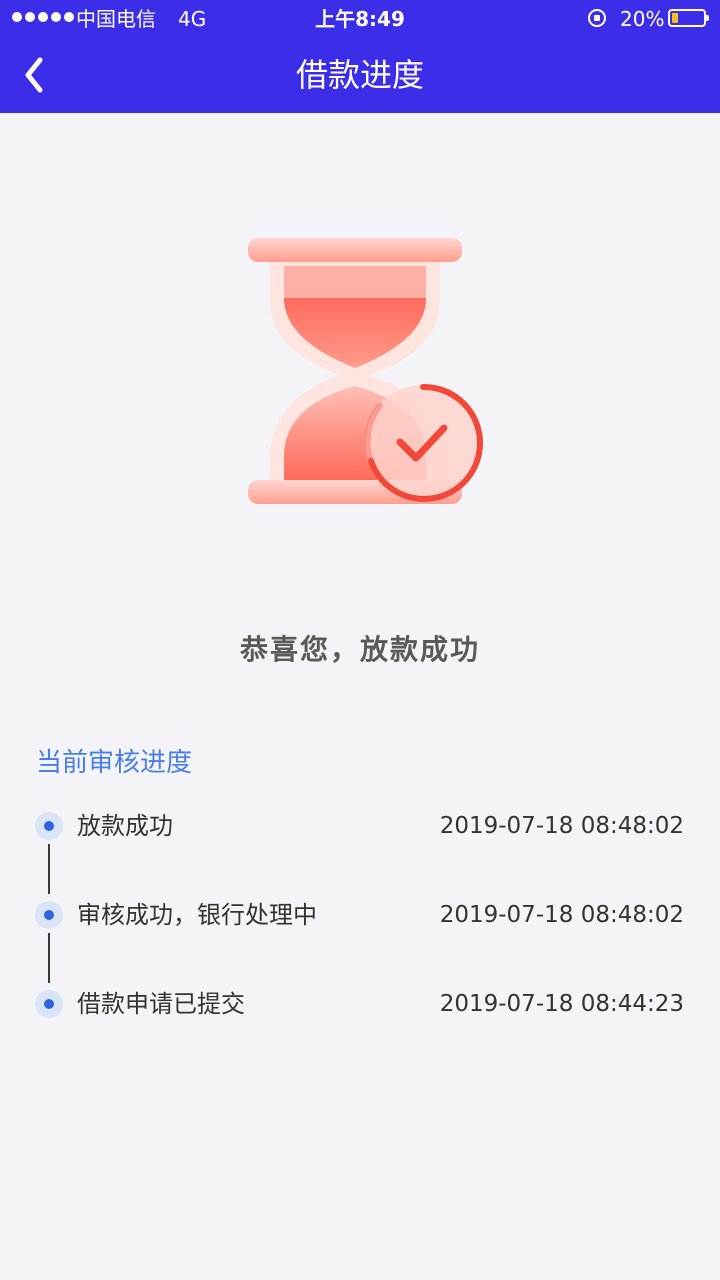  I want to click on timeline-step: 借款申请已提交 2019-07-18 08:44:23, so click(360, 1004).